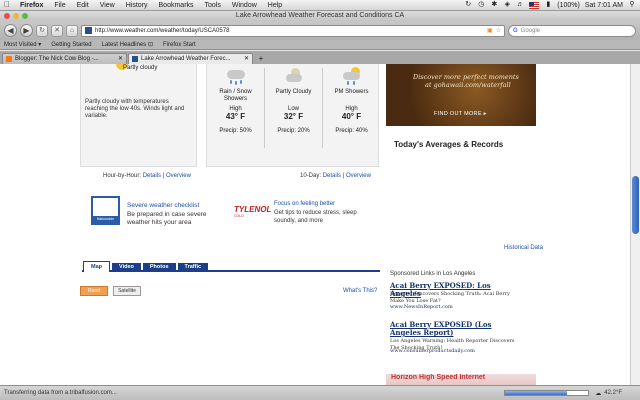  Describe the element at coordinates (598, 393) in the screenshot. I see `weather-status-icon: ☁` at that location.